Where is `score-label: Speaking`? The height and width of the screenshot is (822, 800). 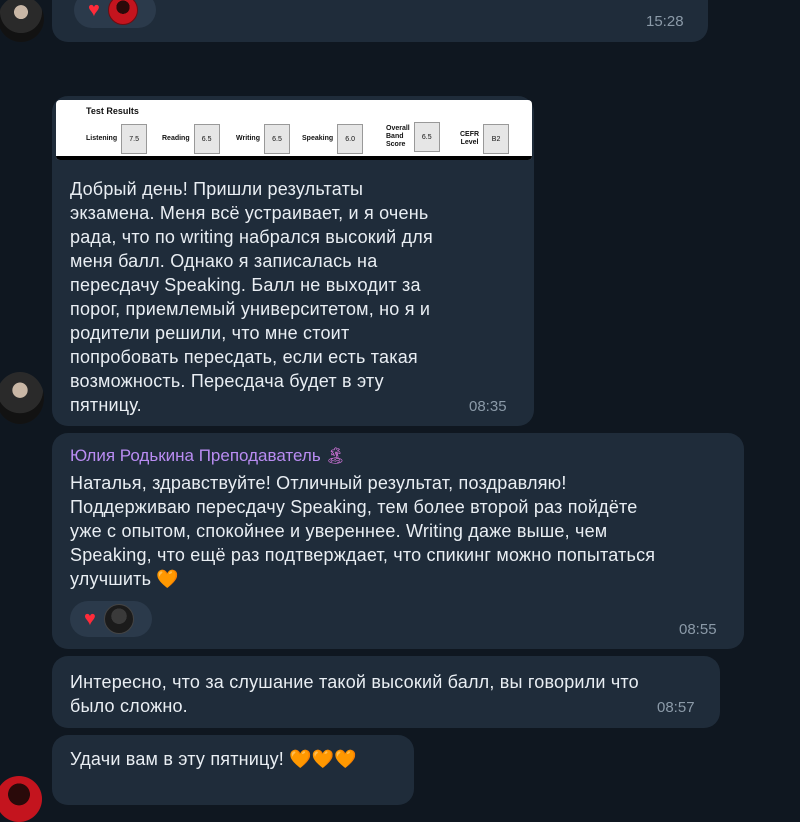
score-label: Speaking is located at coordinates (318, 138).